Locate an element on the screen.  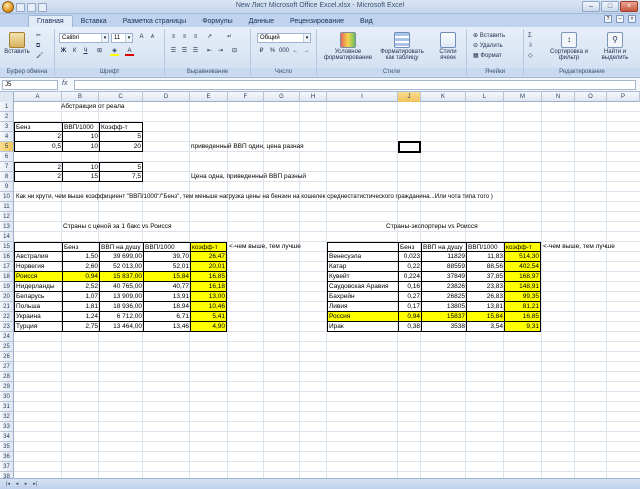
right-table-coef-cell: 402,54 is located at coordinates (522, 267).